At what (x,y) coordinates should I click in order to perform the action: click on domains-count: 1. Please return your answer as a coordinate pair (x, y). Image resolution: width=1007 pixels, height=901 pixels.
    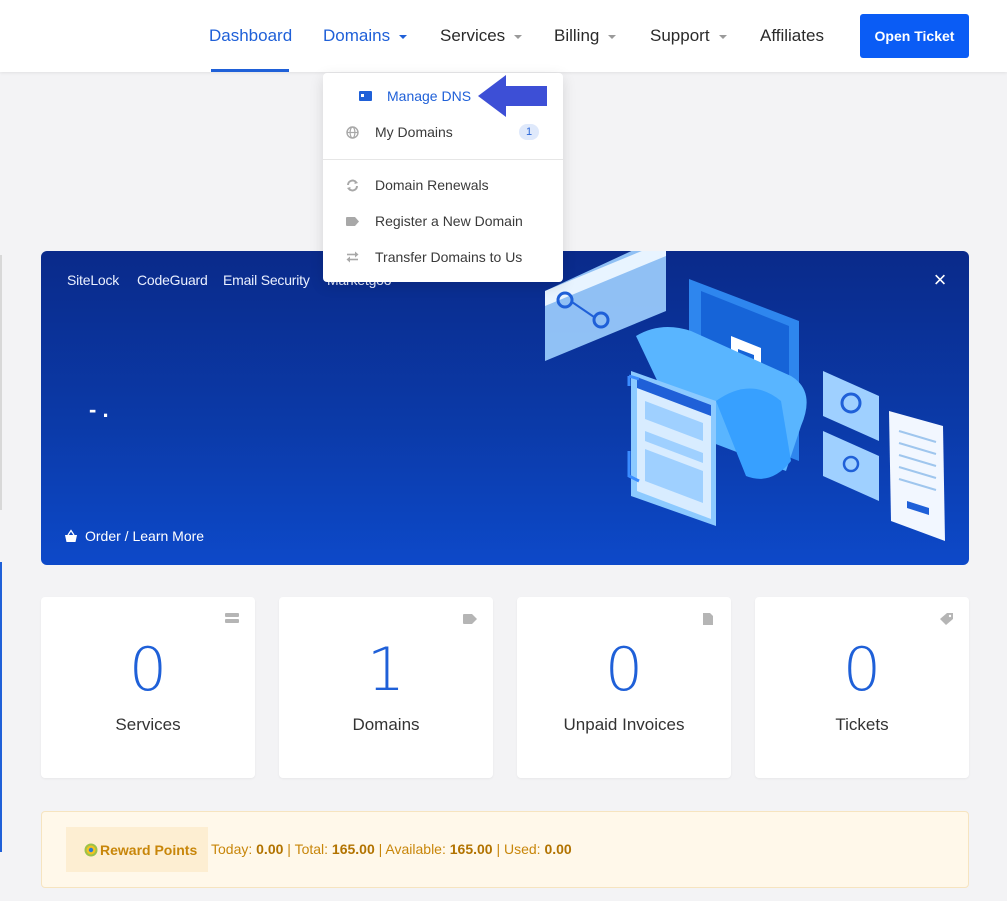
    Looking at the image, I should click on (386, 670).